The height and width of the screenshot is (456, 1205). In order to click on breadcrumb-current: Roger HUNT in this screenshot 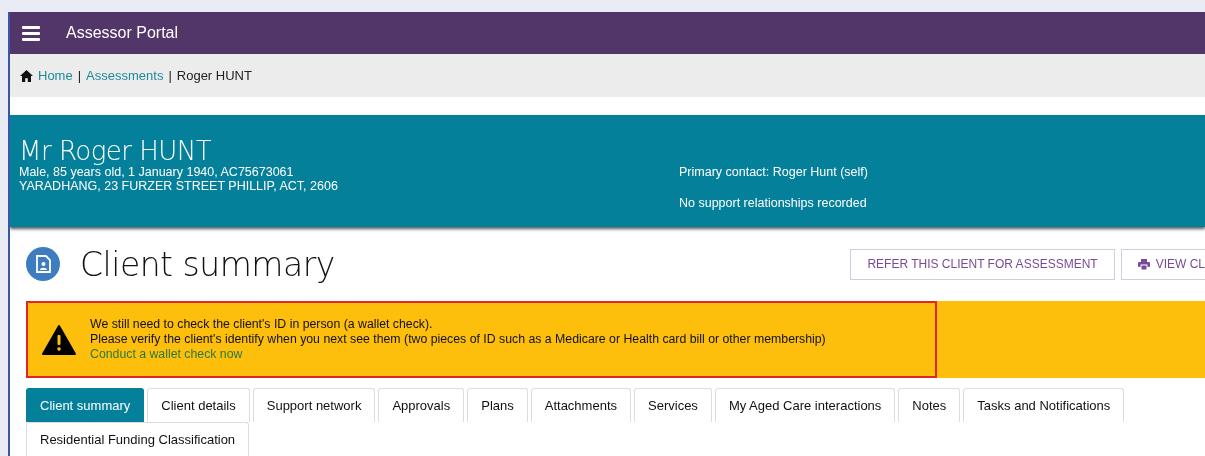, I will do `click(214, 75)`.